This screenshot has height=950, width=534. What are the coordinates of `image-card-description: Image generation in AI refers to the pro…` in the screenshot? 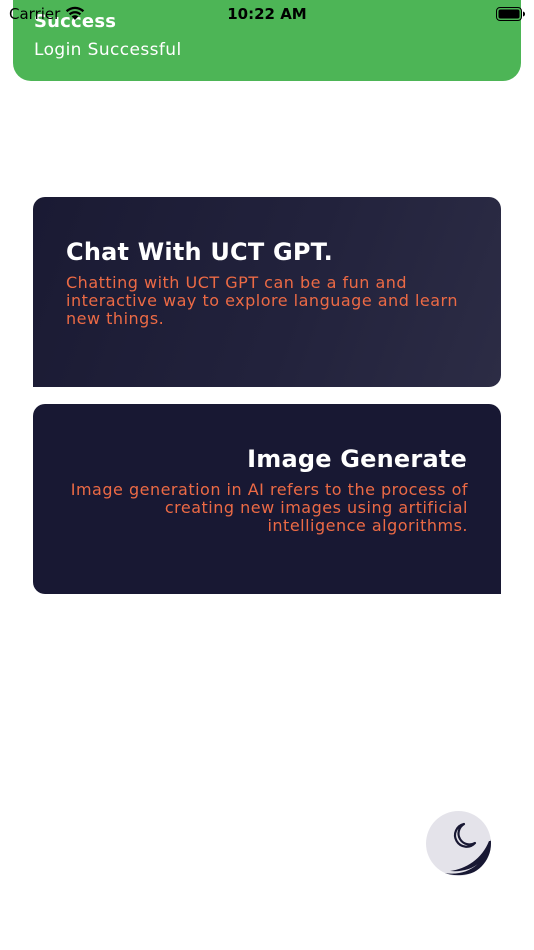 It's located at (269, 507).